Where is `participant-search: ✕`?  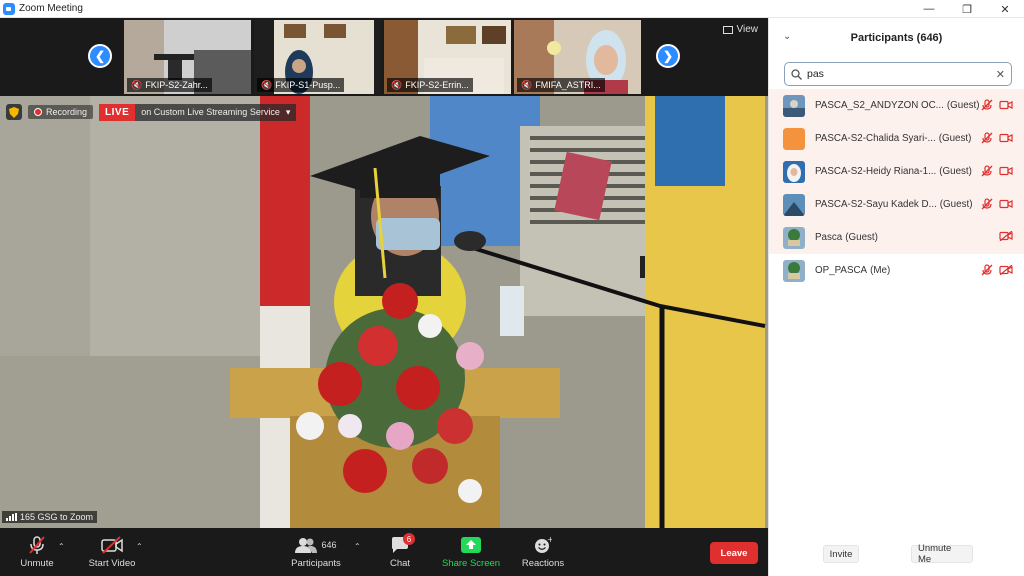
participant-search: ✕ is located at coordinates (898, 74).